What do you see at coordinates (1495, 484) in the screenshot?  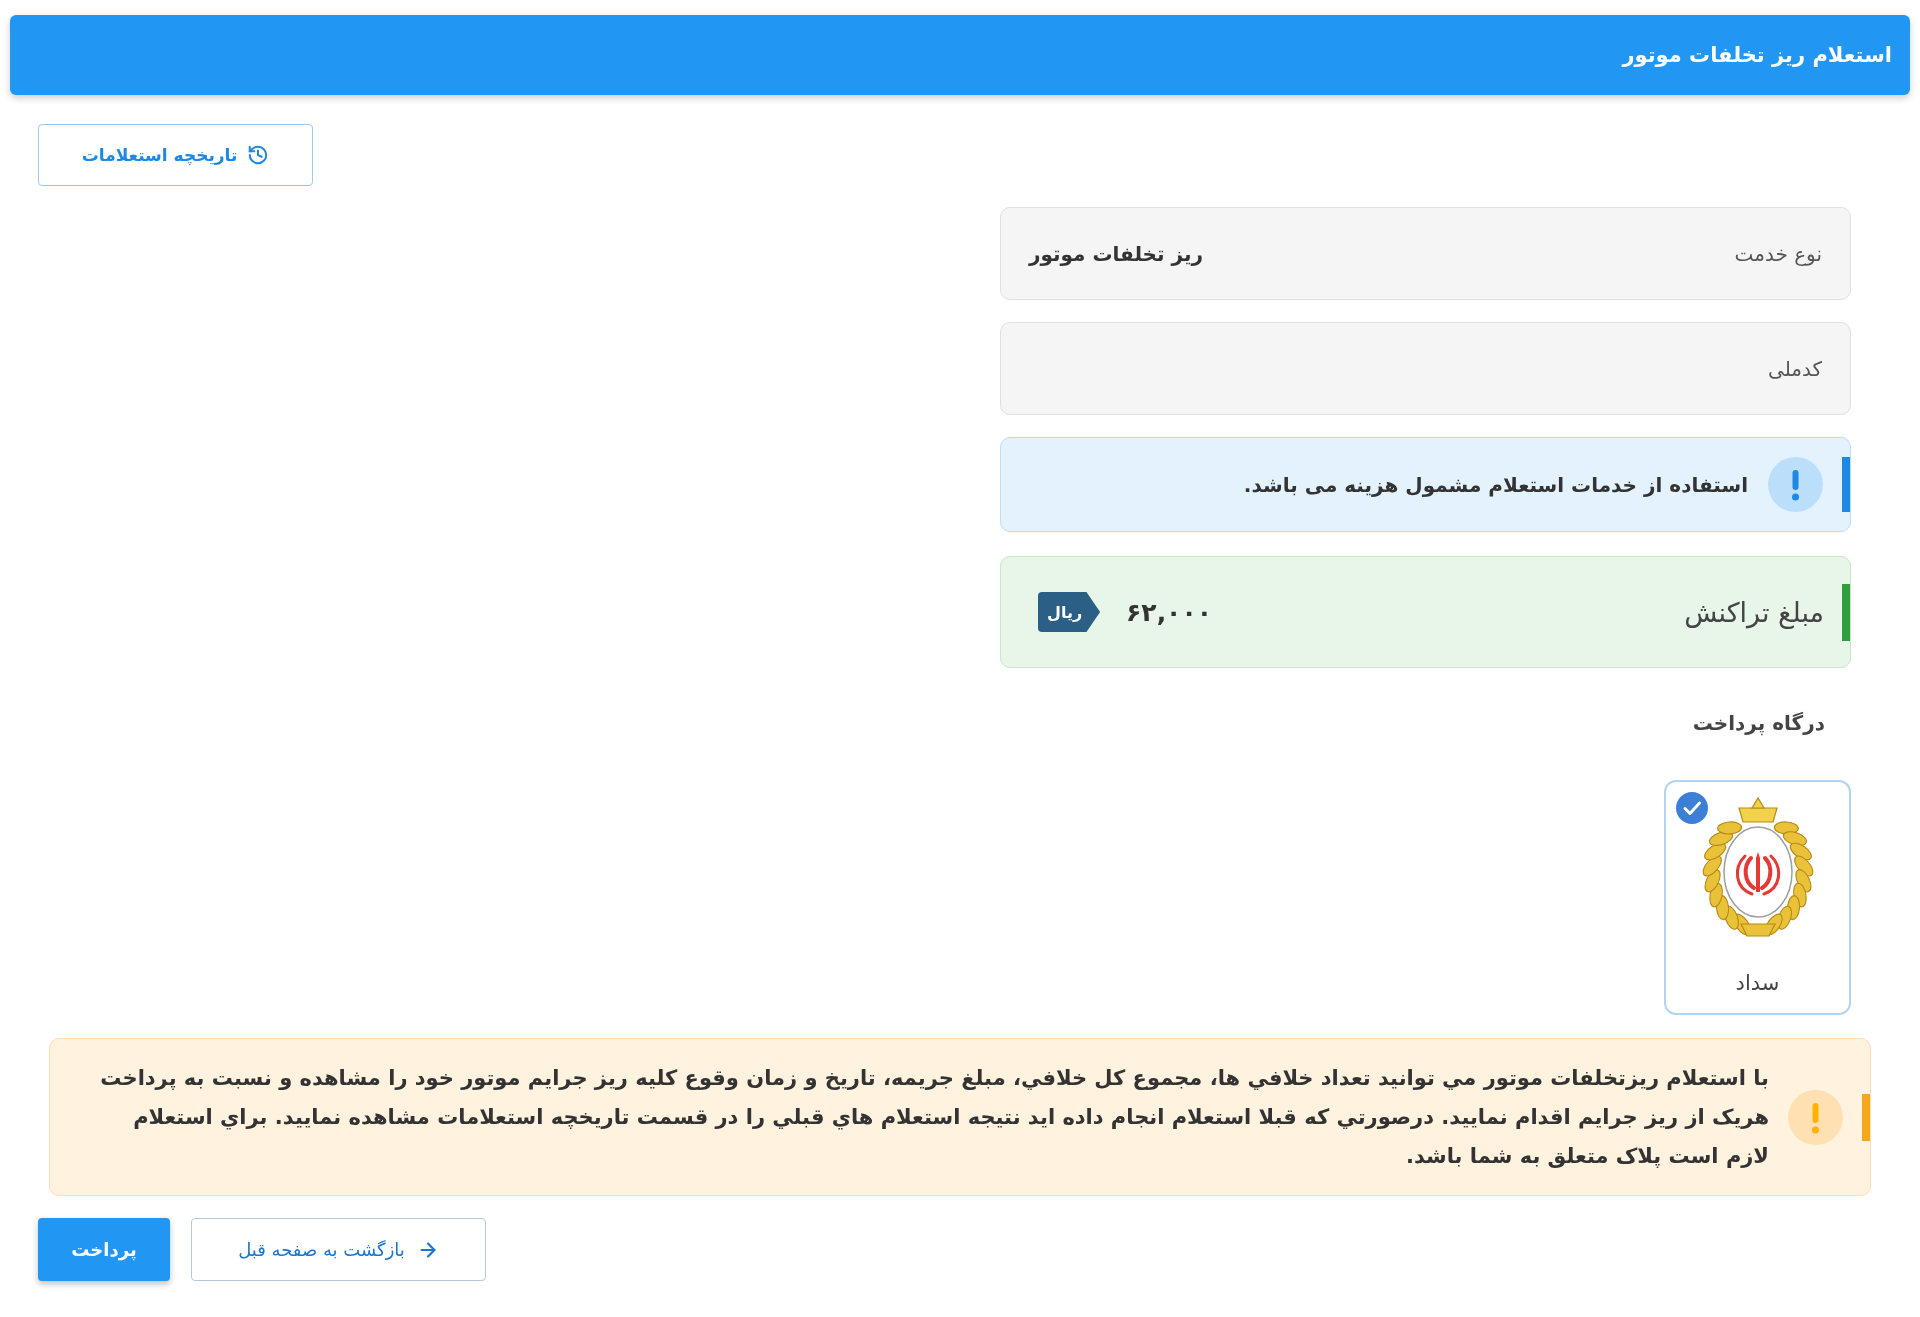 I see `alert-text: استفاده از خدمات استعلام مشمول هزینه می باشد.` at bounding box center [1495, 484].